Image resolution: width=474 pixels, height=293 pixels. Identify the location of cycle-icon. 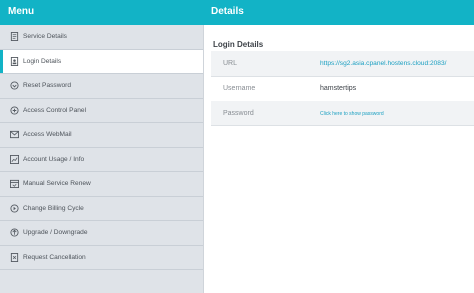
(14, 208).